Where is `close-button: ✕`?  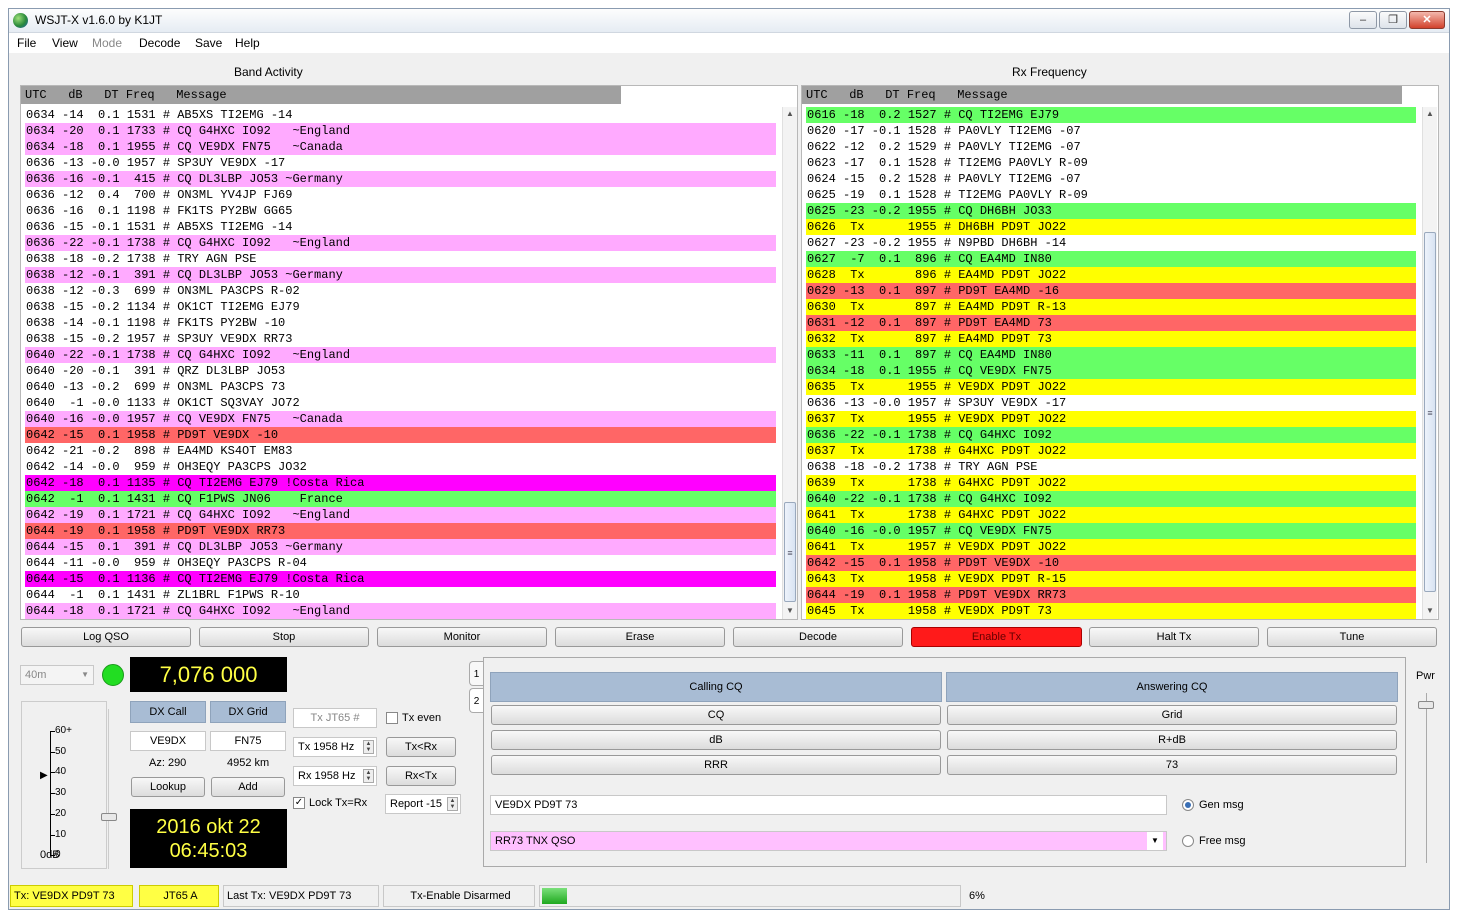 close-button: ✕ is located at coordinates (1427, 20).